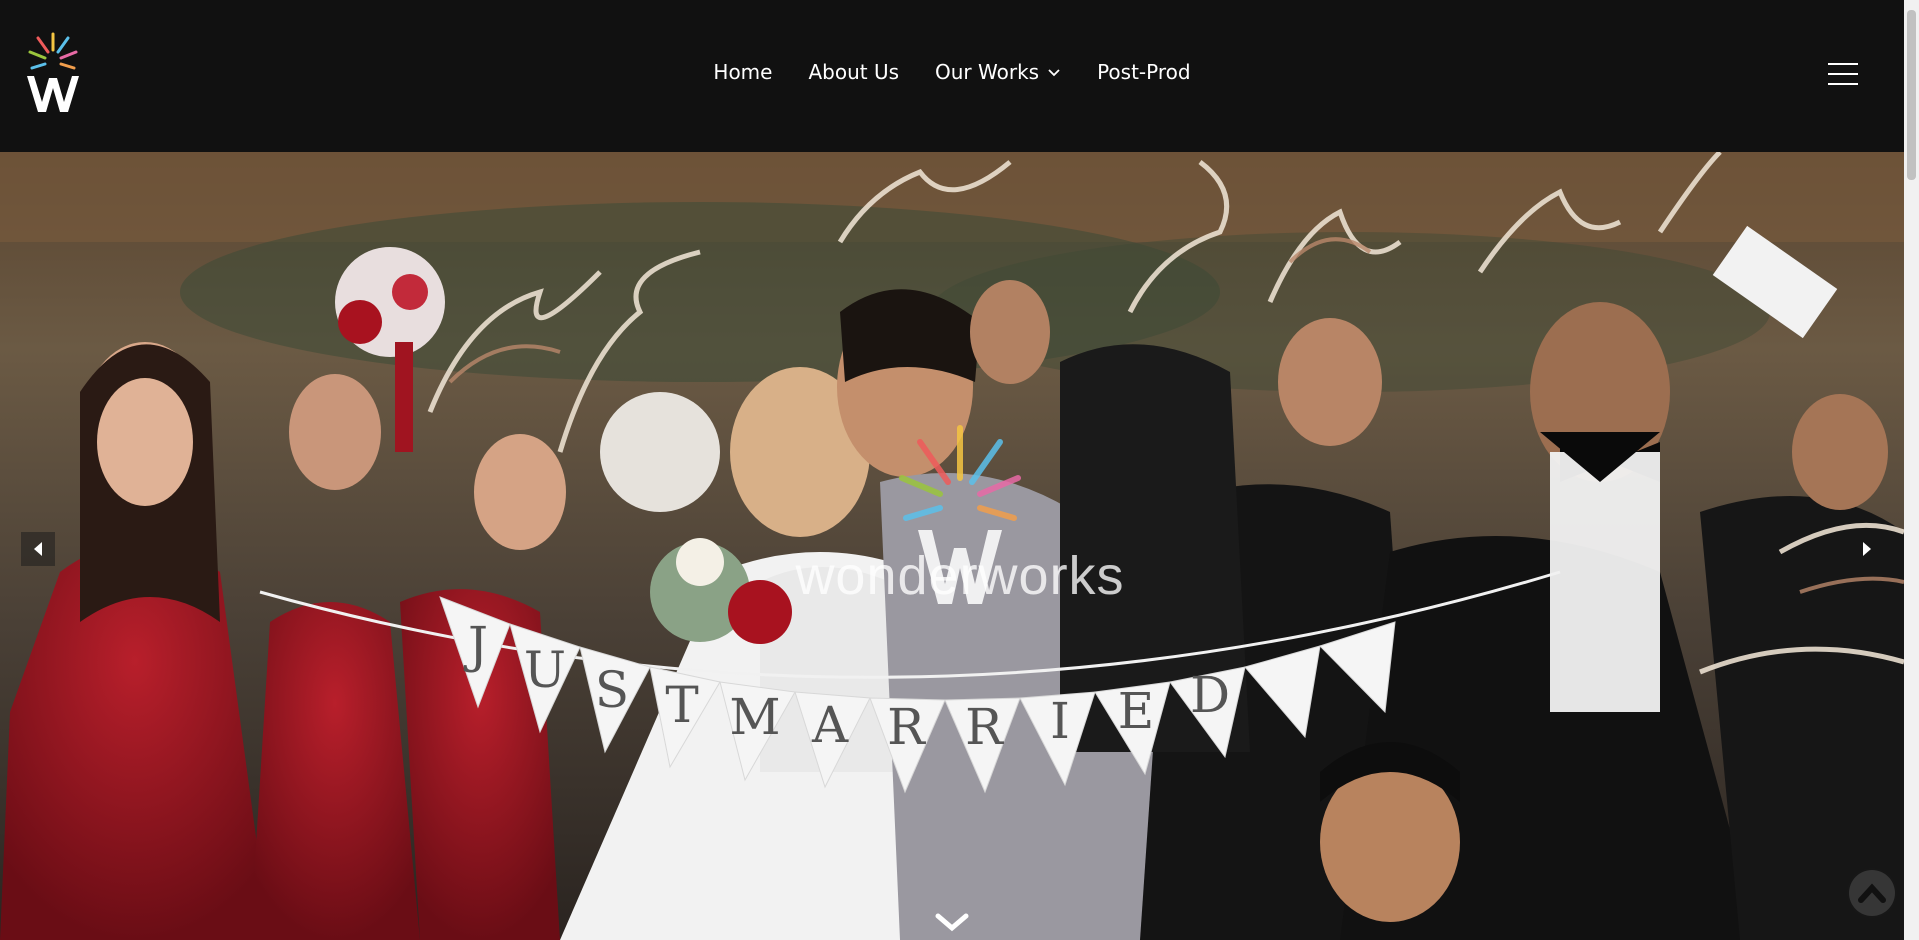 This screenshot has width=1919, height=940. I want to click on nav-home-label: Home, so click(743, 72).